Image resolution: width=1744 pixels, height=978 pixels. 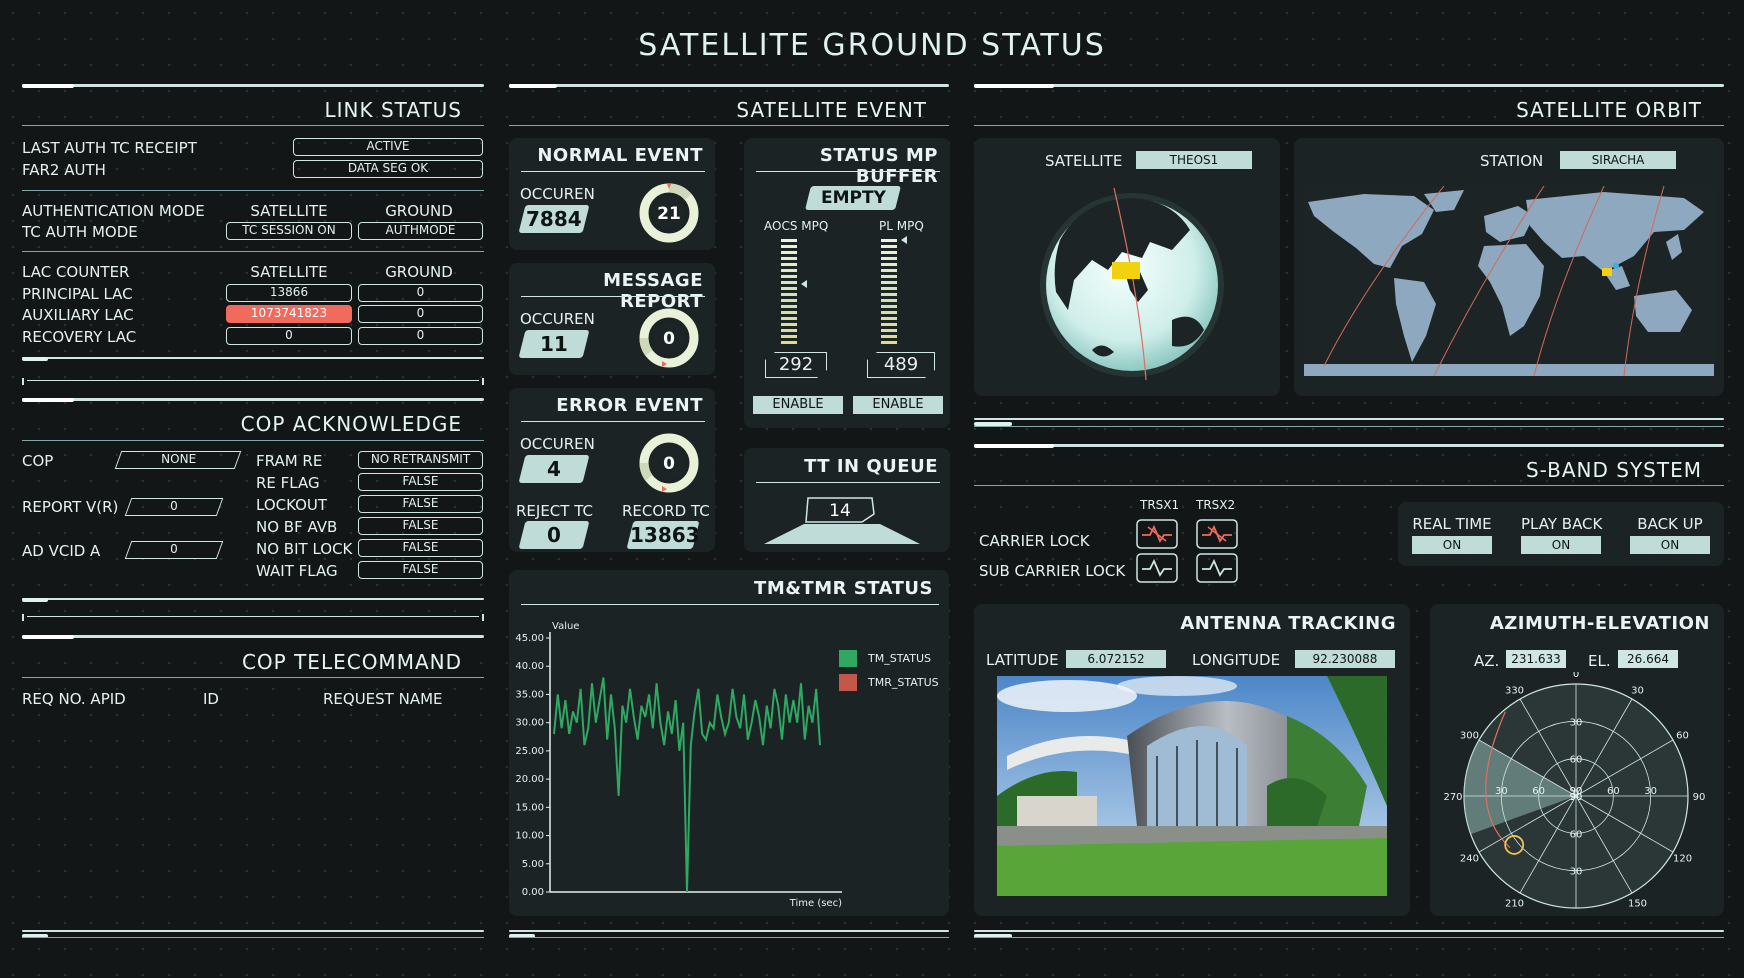 I want to click on reject-tc-label: REJECT TC, so click(x=554, y=511).